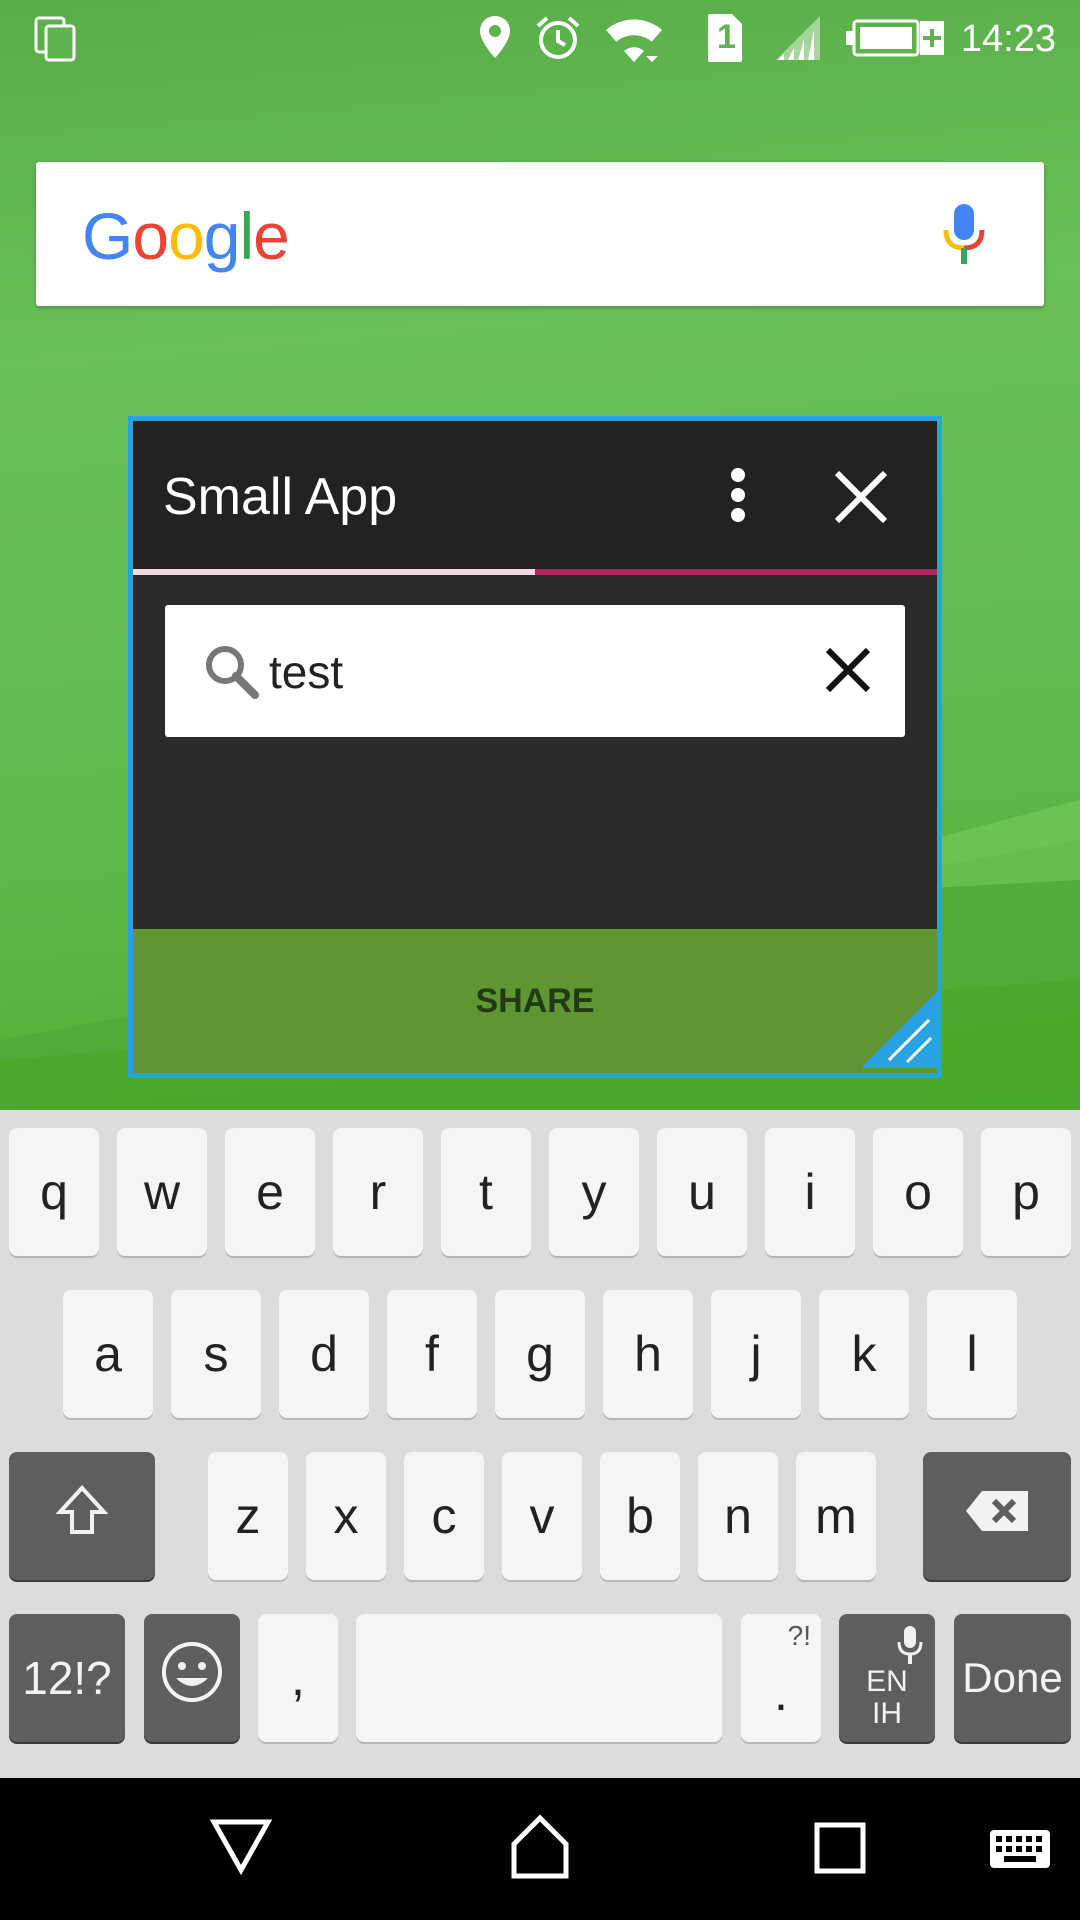 This screenshot has width=1080, height=1920. I want to click on recents-icon, so click(840, 1850).